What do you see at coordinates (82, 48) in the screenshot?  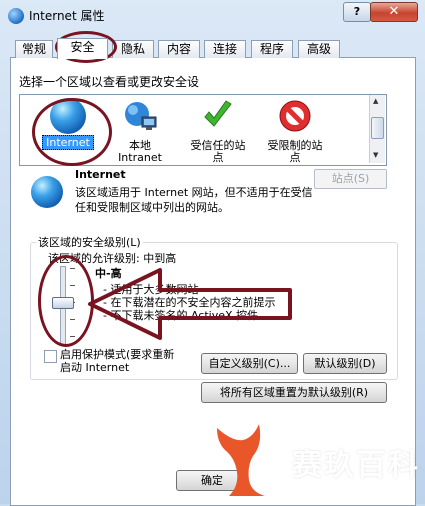 I see `tab-security: 安全` at bounding box center [82, 48].